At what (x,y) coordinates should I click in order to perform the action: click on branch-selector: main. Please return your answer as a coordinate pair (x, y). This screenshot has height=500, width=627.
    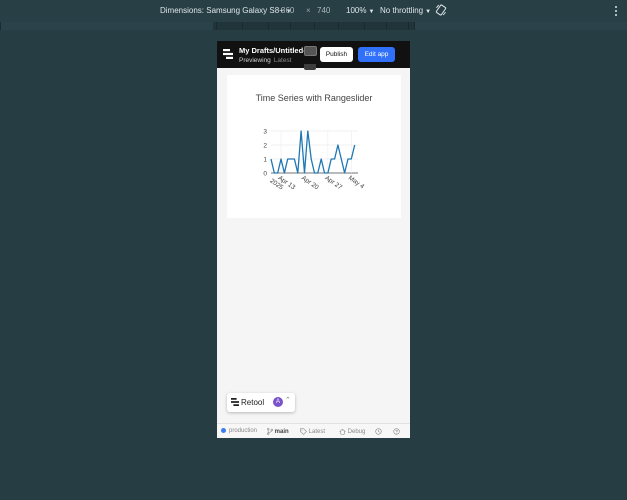
    Looking at the image, I should click on (278, 431).